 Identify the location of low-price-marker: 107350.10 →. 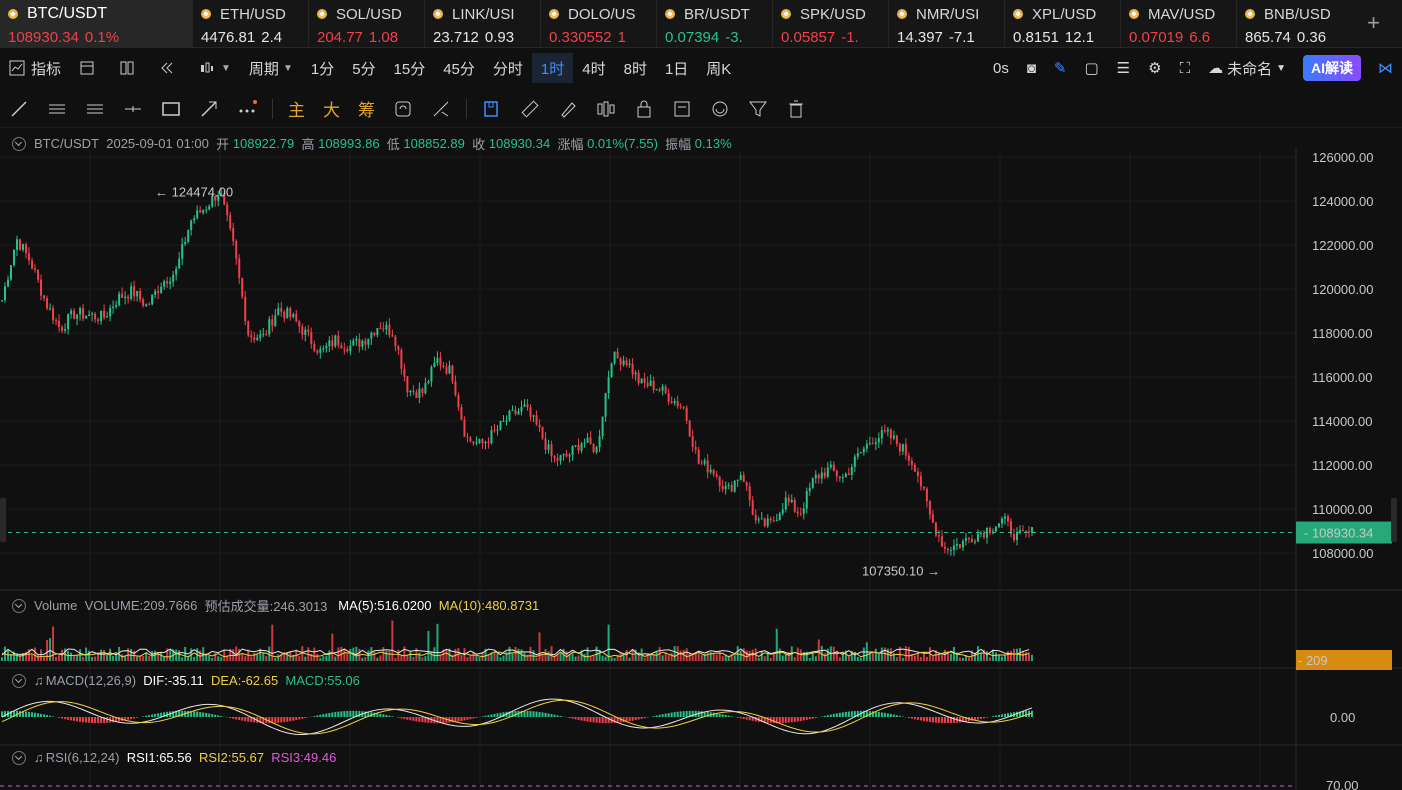
(901, 570).